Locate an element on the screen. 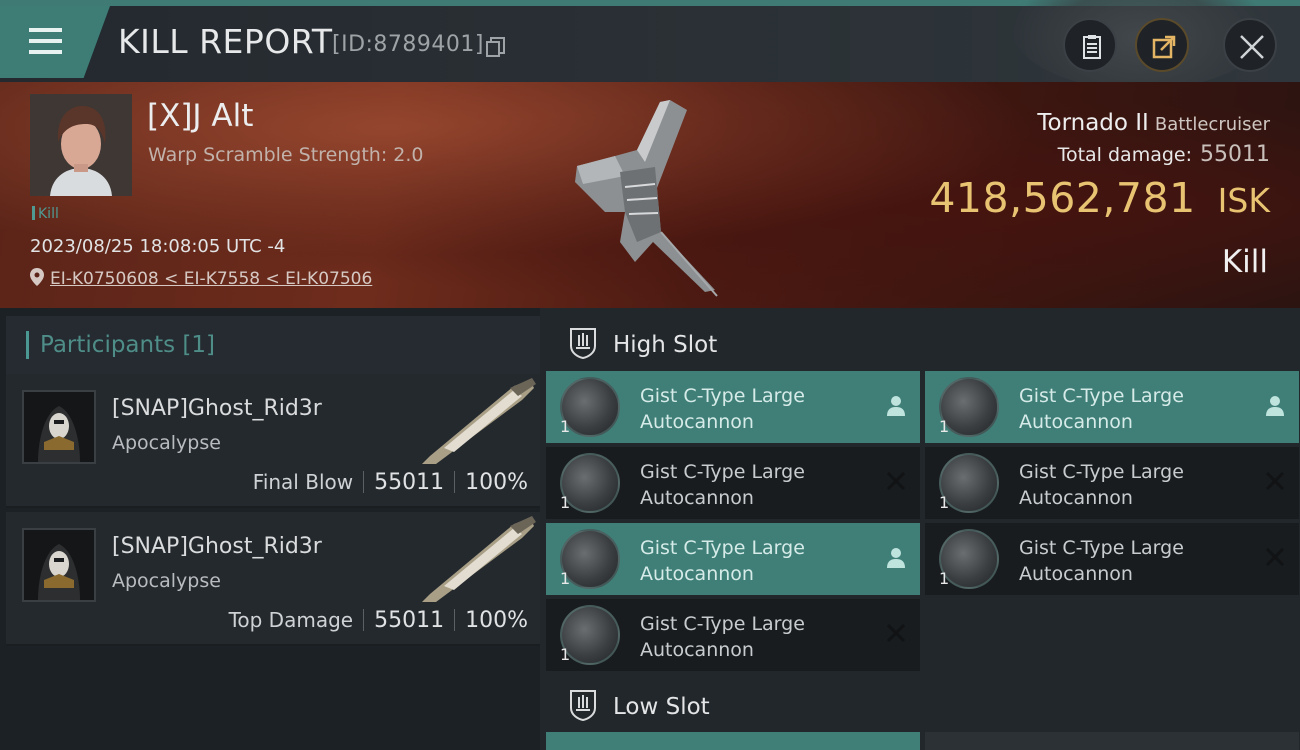 Image resolution: width=1300 pixels, height=750 pixels. location-link: EI-K0750608 < EI-K7558 < EI-K07506 is located at coordinates (211, 279).